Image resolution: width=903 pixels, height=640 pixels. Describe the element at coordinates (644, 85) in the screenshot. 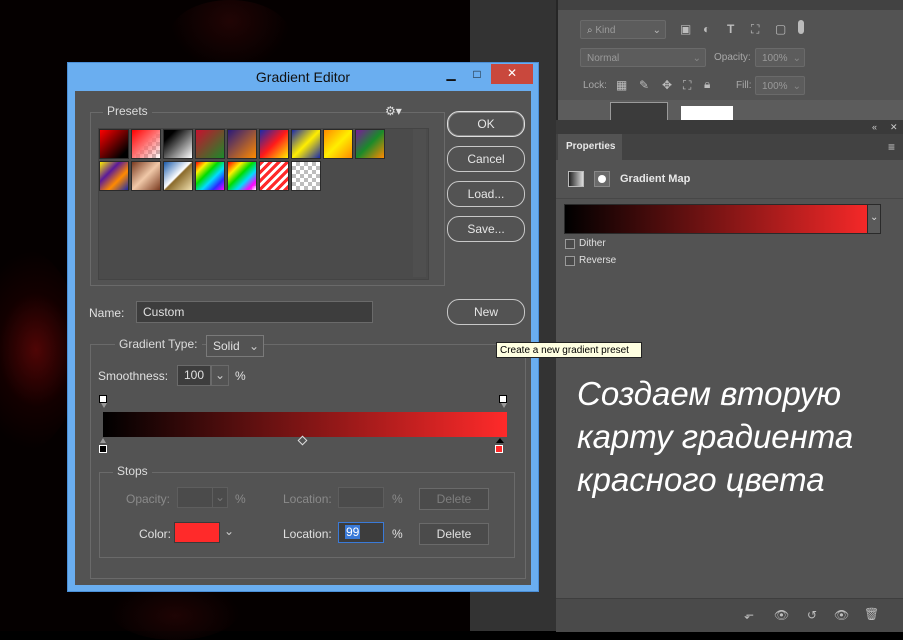

I see `lock-pixels-icon: ✎` at that location.